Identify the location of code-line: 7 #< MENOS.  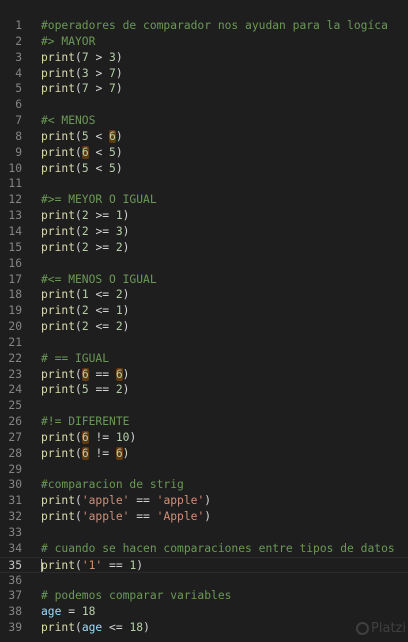
(204, 121).